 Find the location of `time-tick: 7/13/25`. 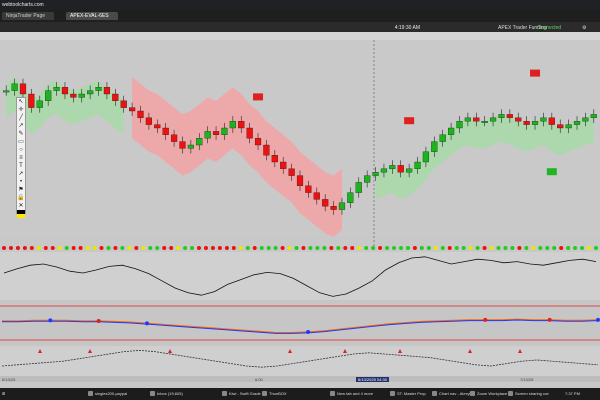

time-tick: 7/13/25 is located at coordinates (527, 379).